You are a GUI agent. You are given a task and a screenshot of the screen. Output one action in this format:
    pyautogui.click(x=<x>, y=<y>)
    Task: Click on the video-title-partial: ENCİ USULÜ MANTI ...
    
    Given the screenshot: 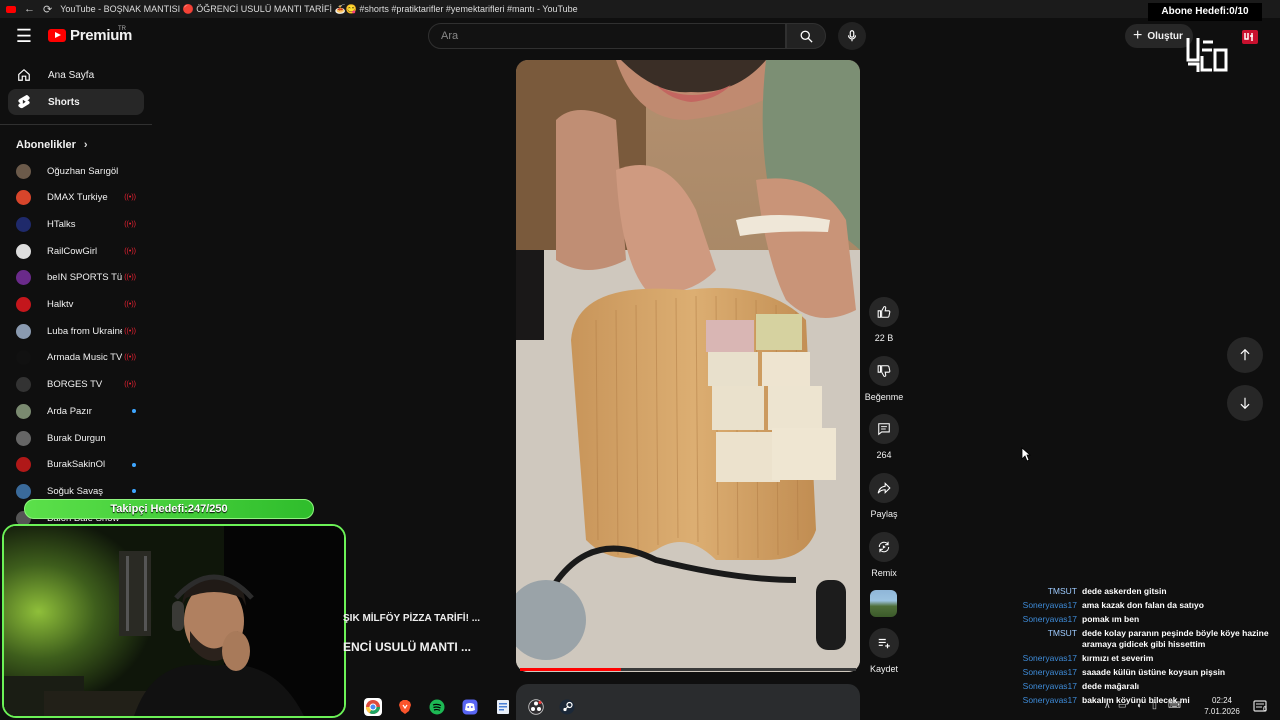 What is the action you would take?
    pyautogui.click(x=407, y=647)
    